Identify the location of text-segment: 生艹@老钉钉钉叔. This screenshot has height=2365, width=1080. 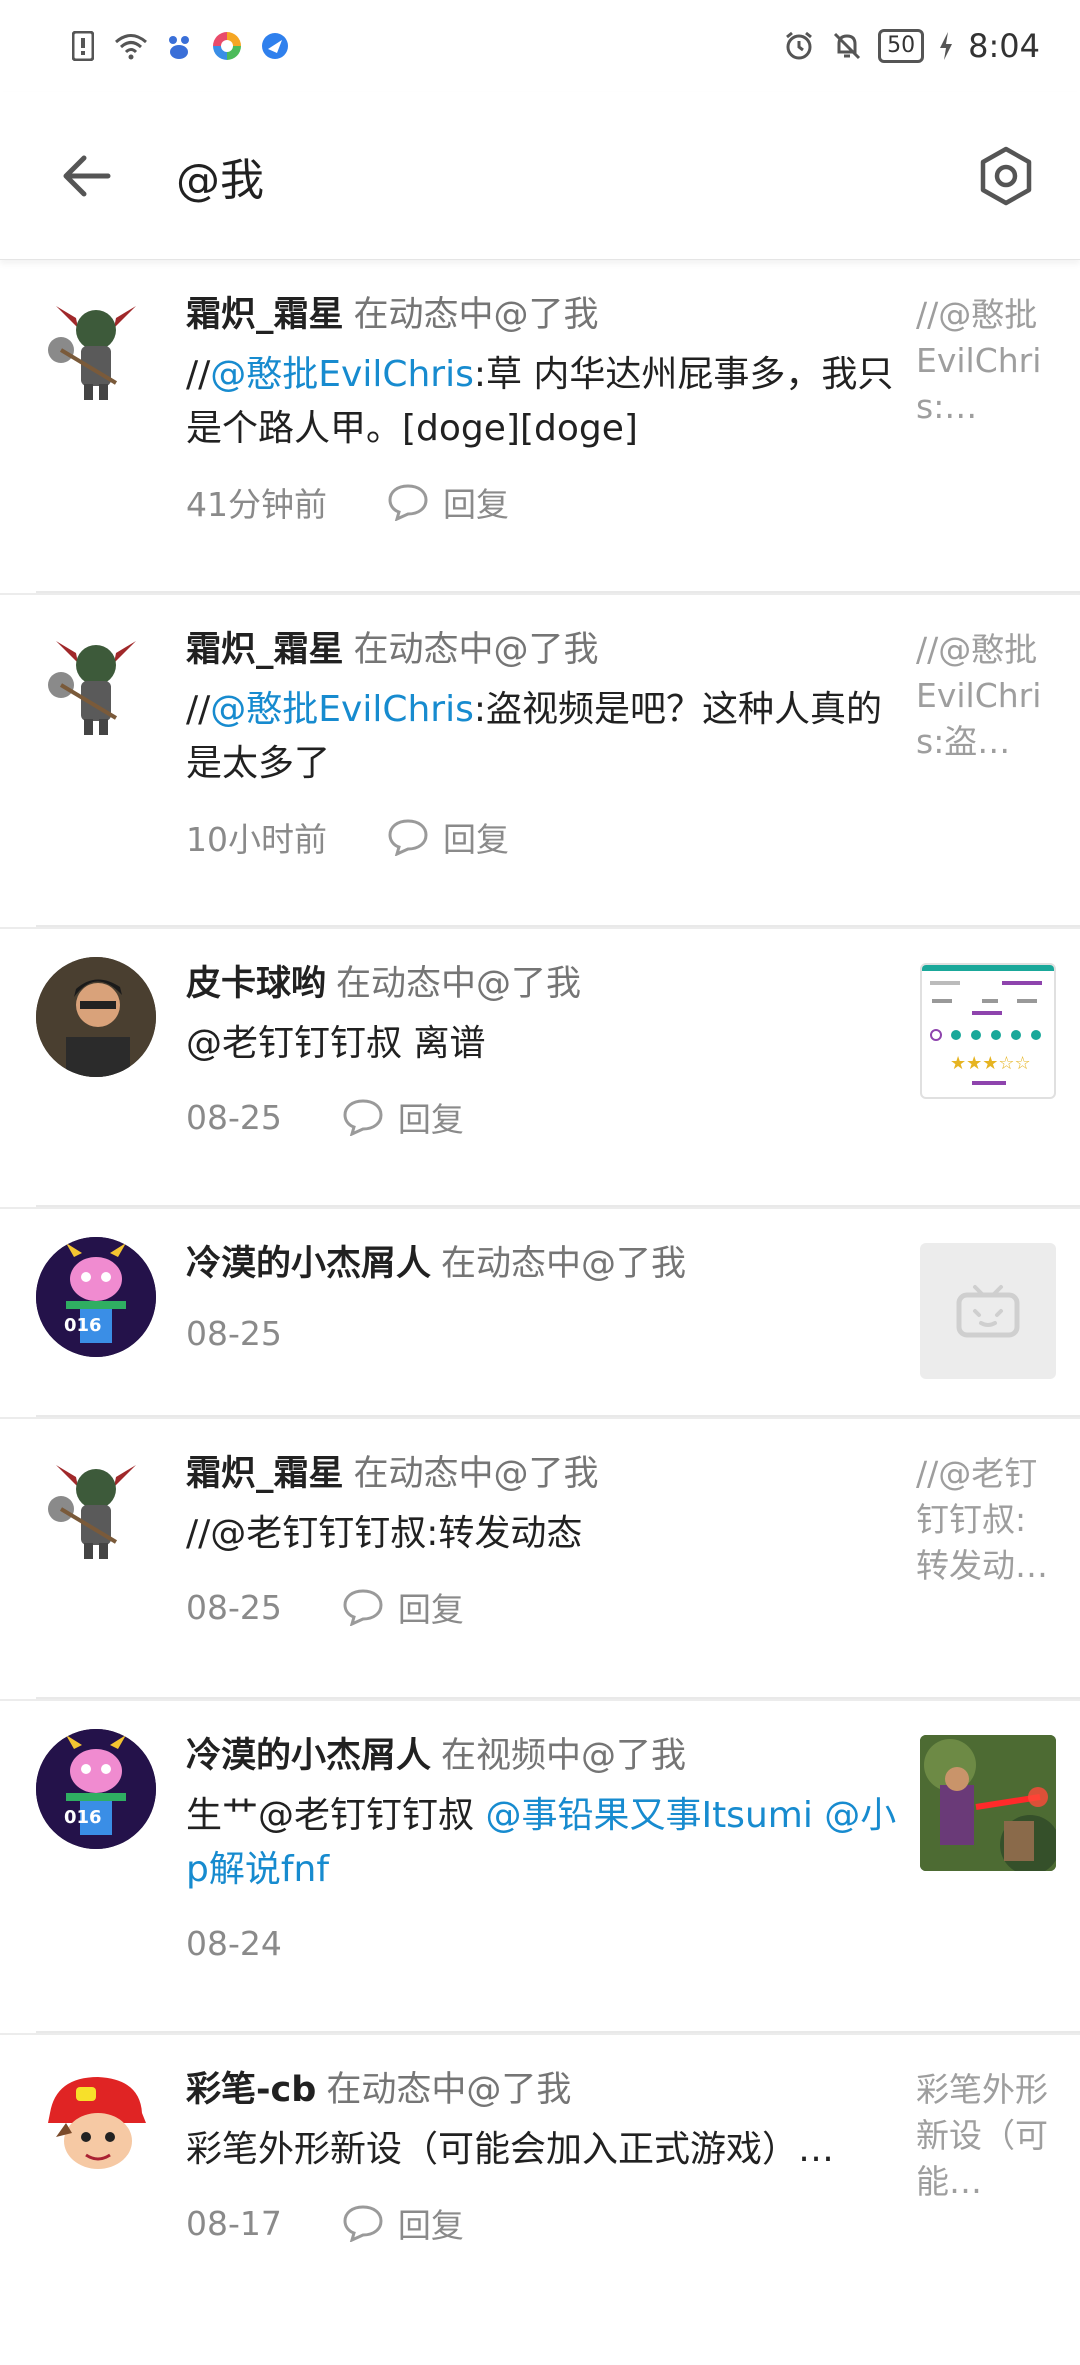
(336, 1815).